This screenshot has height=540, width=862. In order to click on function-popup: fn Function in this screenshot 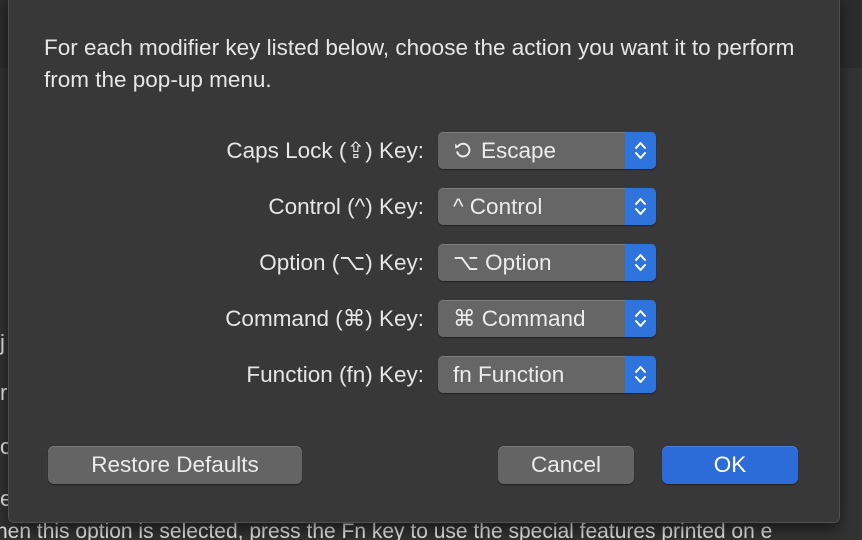, I will do `click(547, 374)`.